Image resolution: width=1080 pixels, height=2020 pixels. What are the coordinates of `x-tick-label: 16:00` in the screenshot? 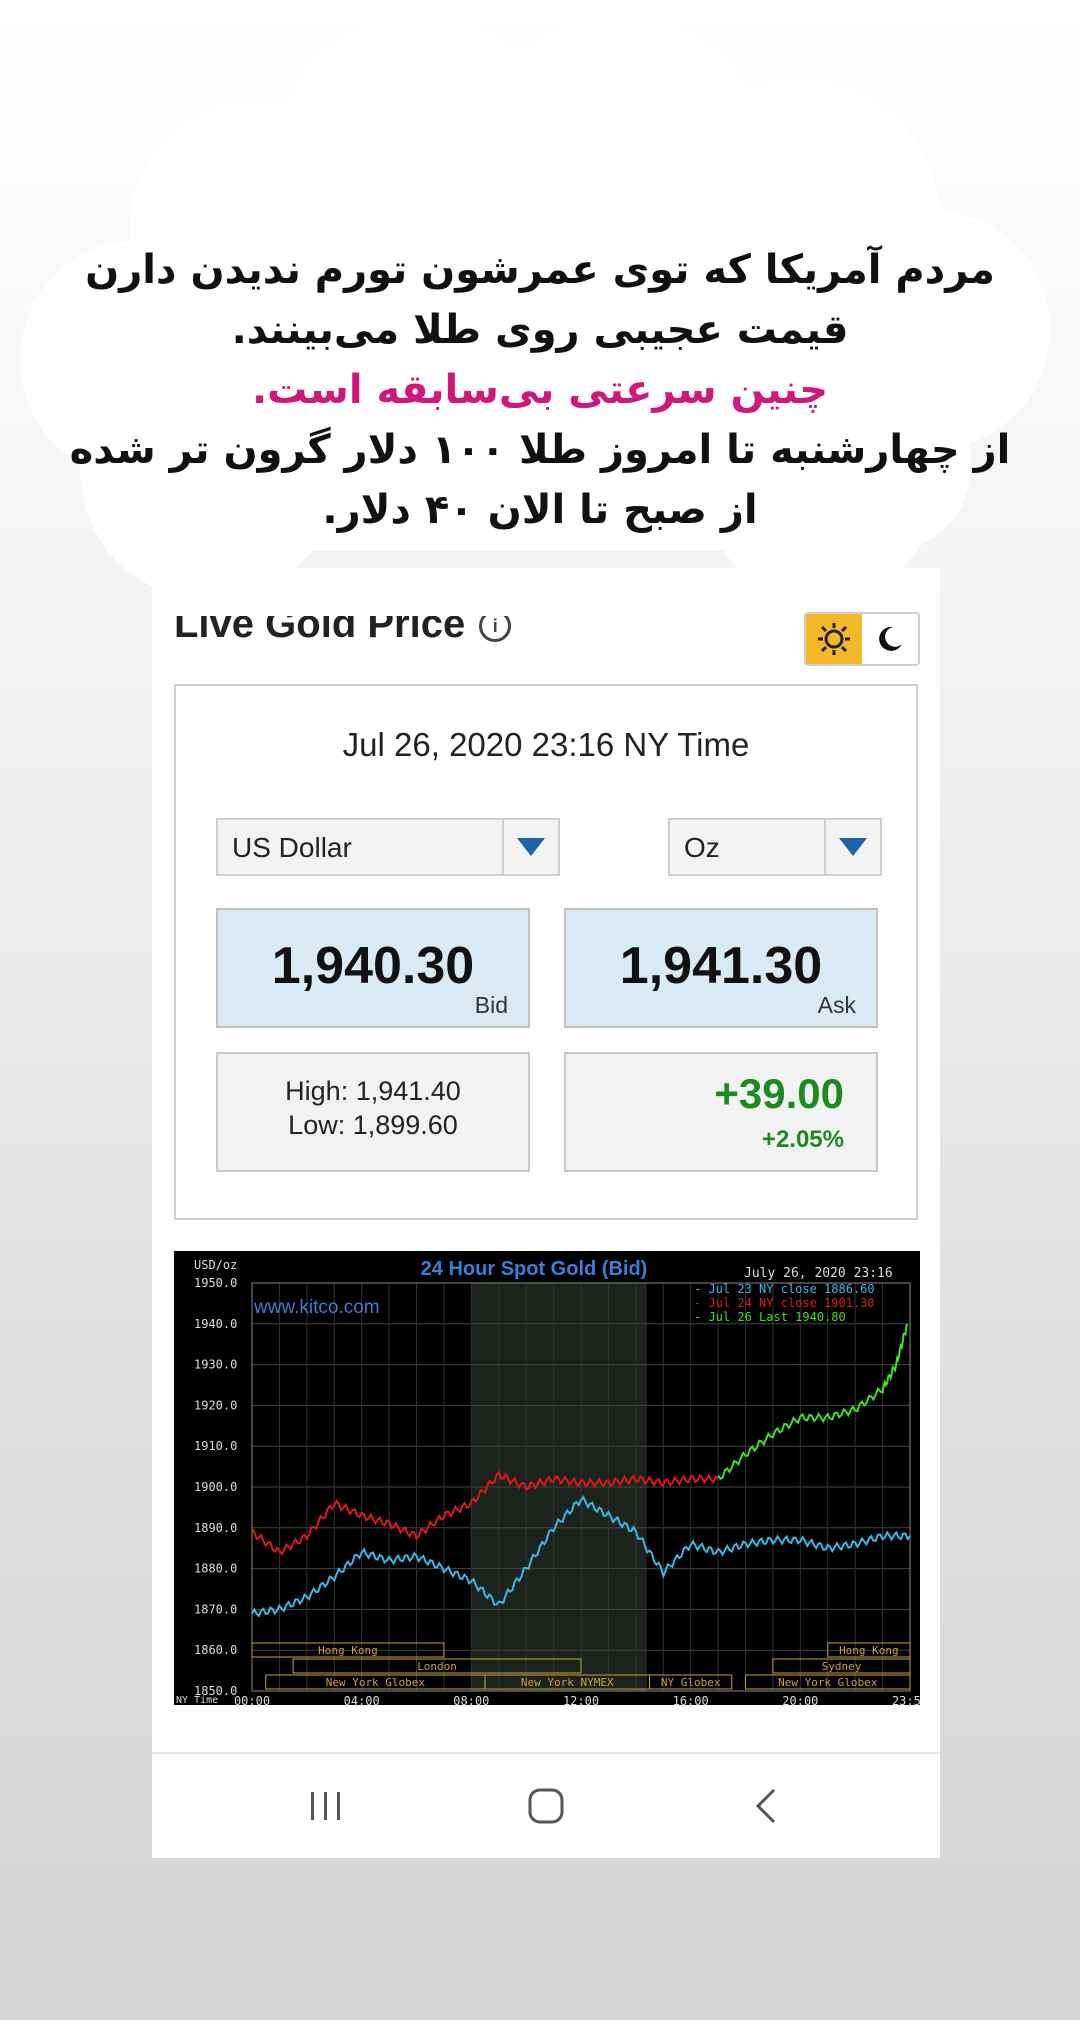 It's located at (691, 1699).